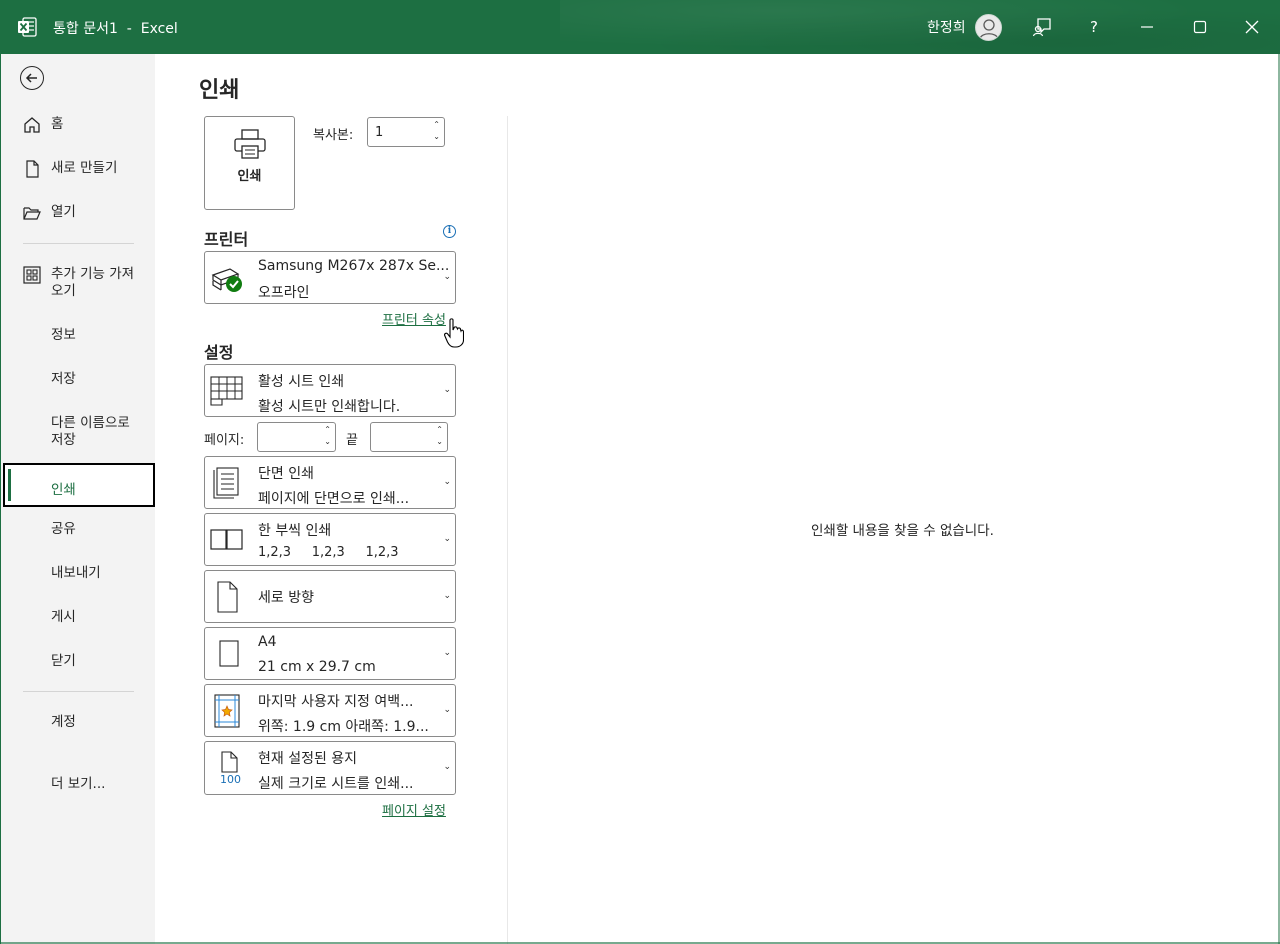 Image resolution: width=1280 pixels, height=944 pixels. I want to click on title-bar: 통합 문서1 - Excel 한정희 ?, so click(640, 27).